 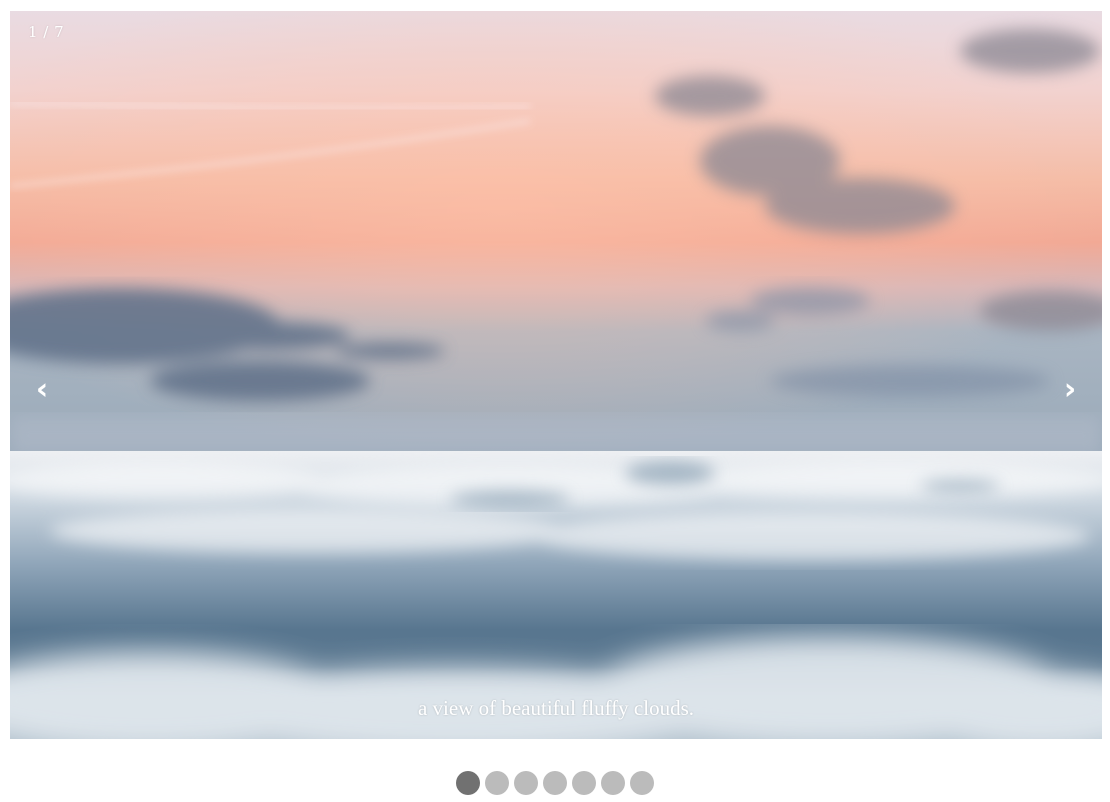 I want to click on next-slide-button: ›, so click(x=1070, y=389).